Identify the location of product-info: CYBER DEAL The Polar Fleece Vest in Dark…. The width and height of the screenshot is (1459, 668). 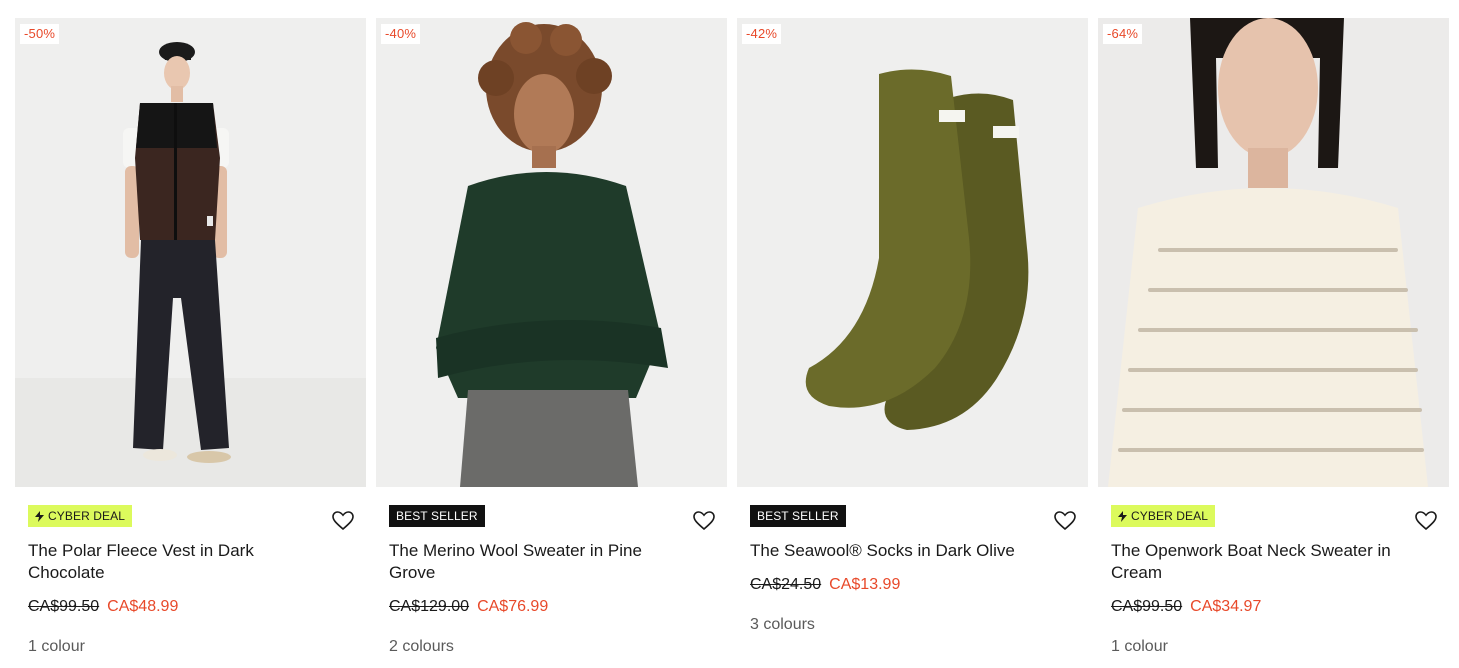
(190, 572).